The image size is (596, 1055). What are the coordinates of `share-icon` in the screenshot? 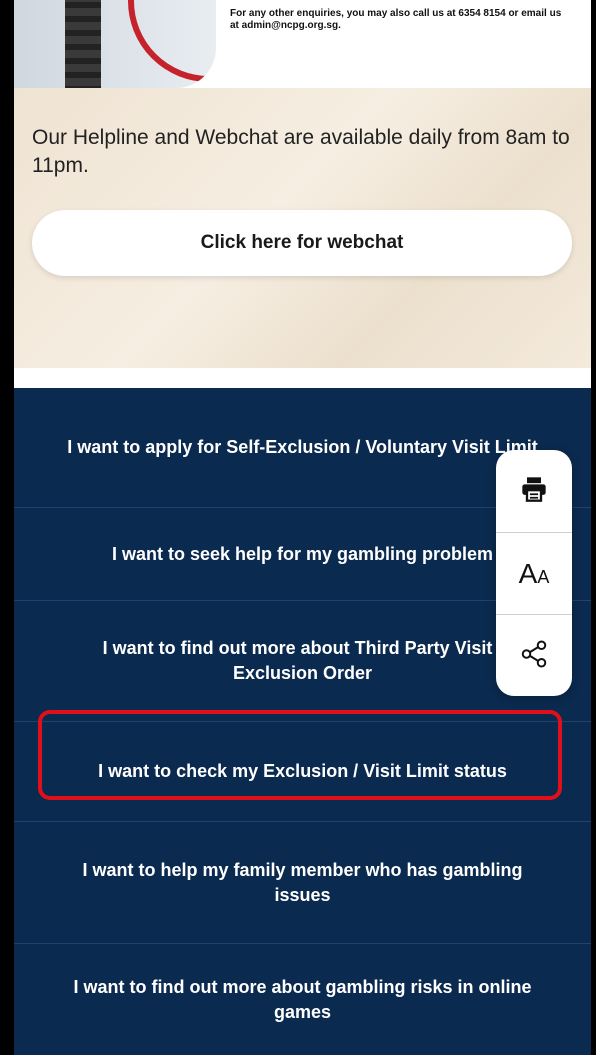 It's located at (534, 656).